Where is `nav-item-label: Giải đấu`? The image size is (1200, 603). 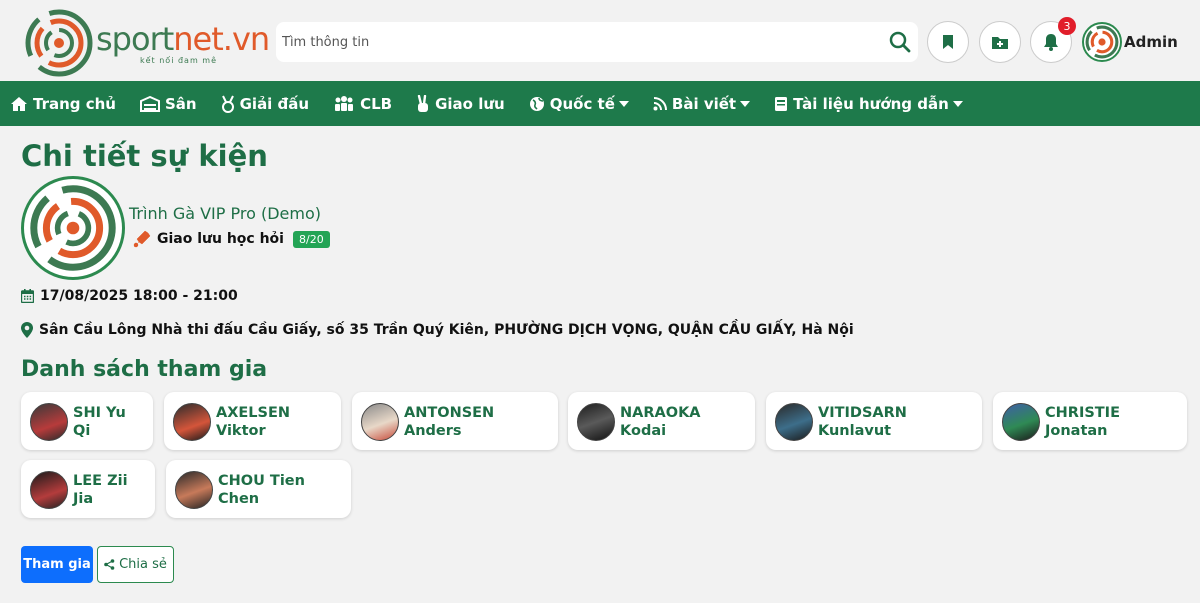
nav-item-label: Giải đấu is located at coordinates (274, 103).